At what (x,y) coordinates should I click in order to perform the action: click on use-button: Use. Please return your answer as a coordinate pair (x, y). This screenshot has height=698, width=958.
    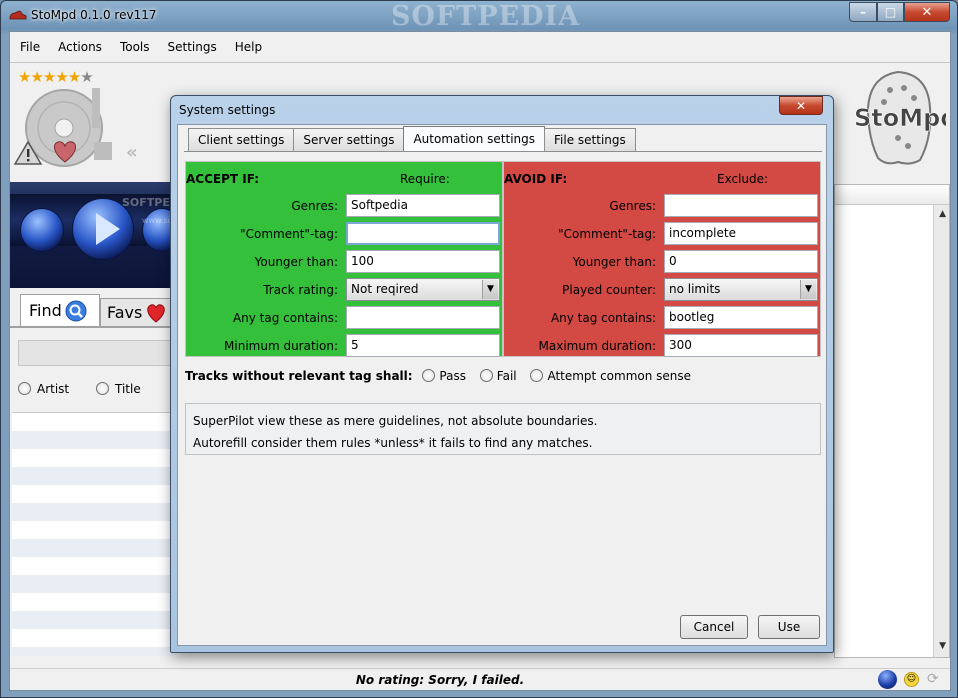
    Looking at the image, I should click on (789, 627).